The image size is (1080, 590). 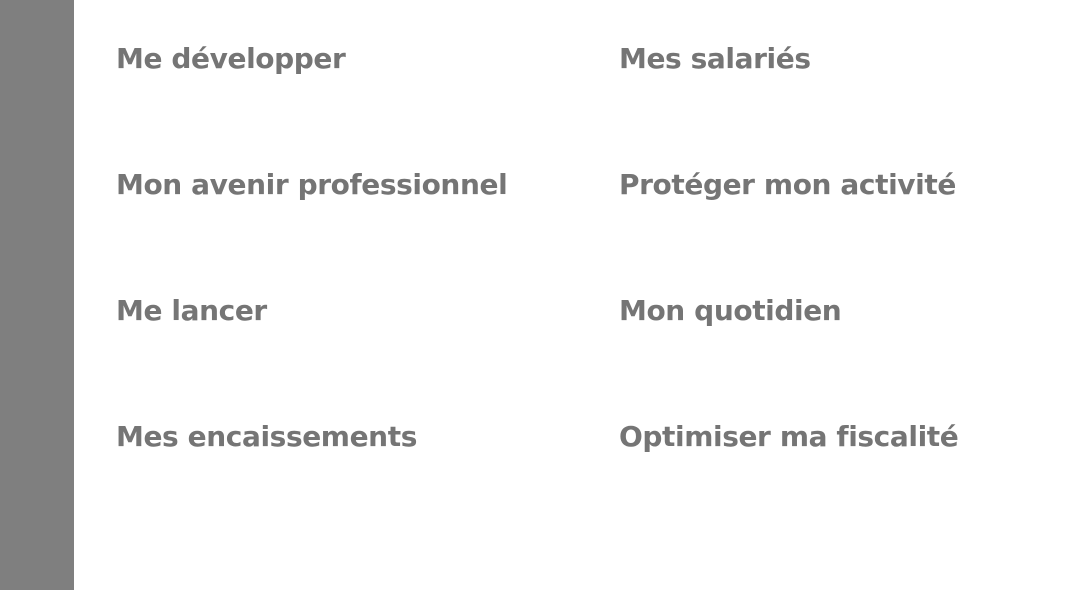 I want to click on menu-item-mes-salaries: Mes salariés, so click(x=817, y=59).